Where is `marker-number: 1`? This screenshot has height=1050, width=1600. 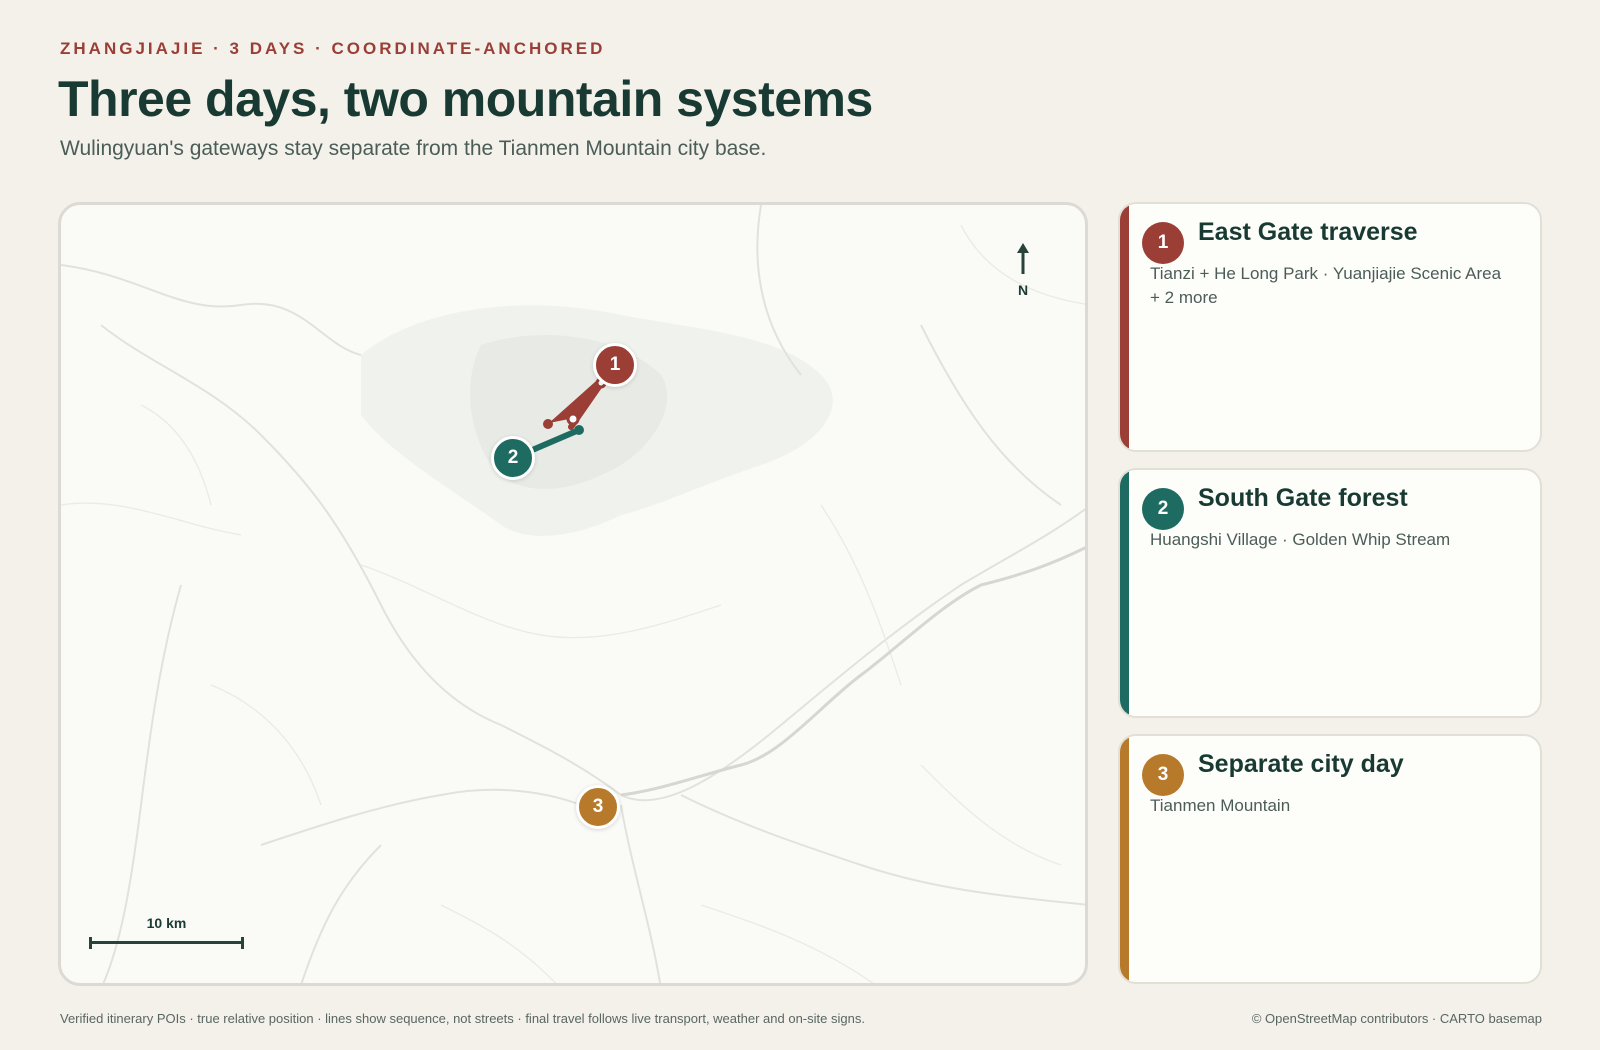
marker-number: 1 is located at coordinates (615, 364).